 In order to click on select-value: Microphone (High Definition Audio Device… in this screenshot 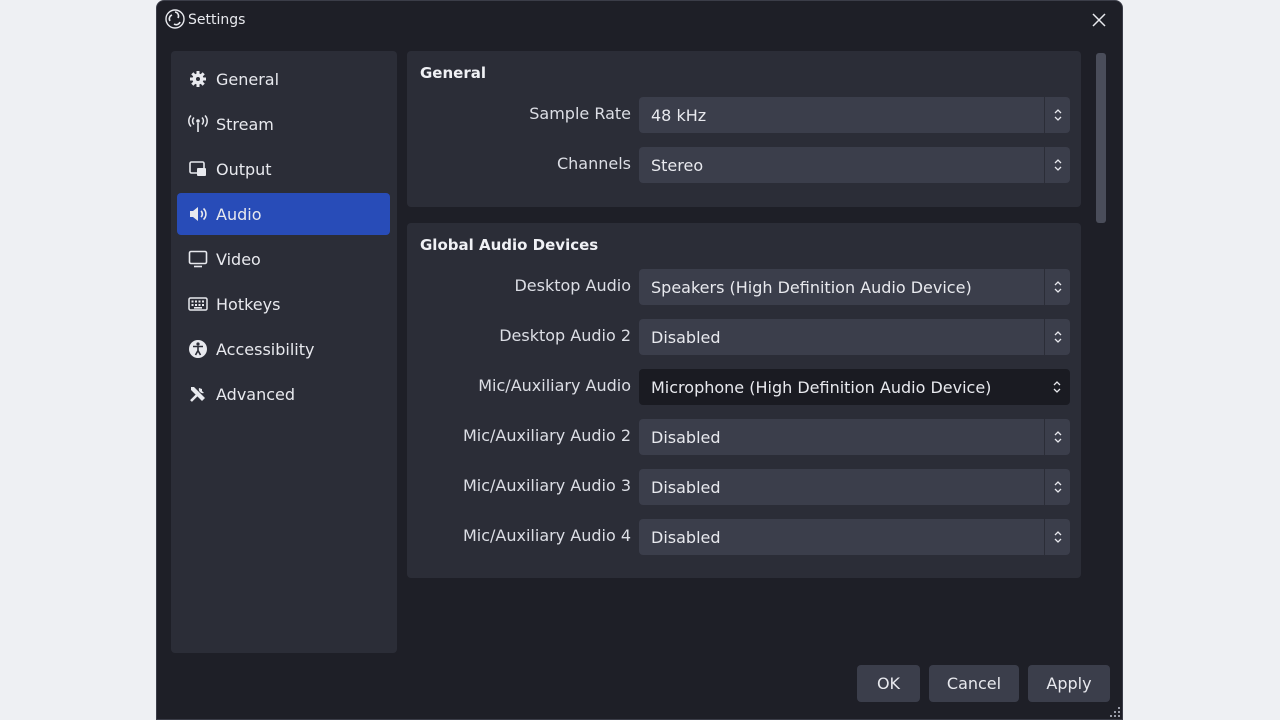, I will do `click(821, 387)`.